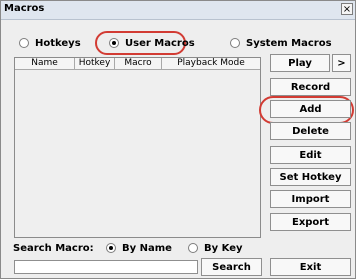 The height and width of the screenshot is (279, 356). What do you see at coordinates (223, 248) in the screenshot?
I see `search-by-key-label: By Key` at bounding box center [223, 248].